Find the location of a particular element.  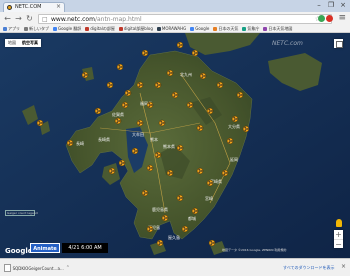

map-type-satellite-button: 航空写真 is located at coordinates (30, 43).